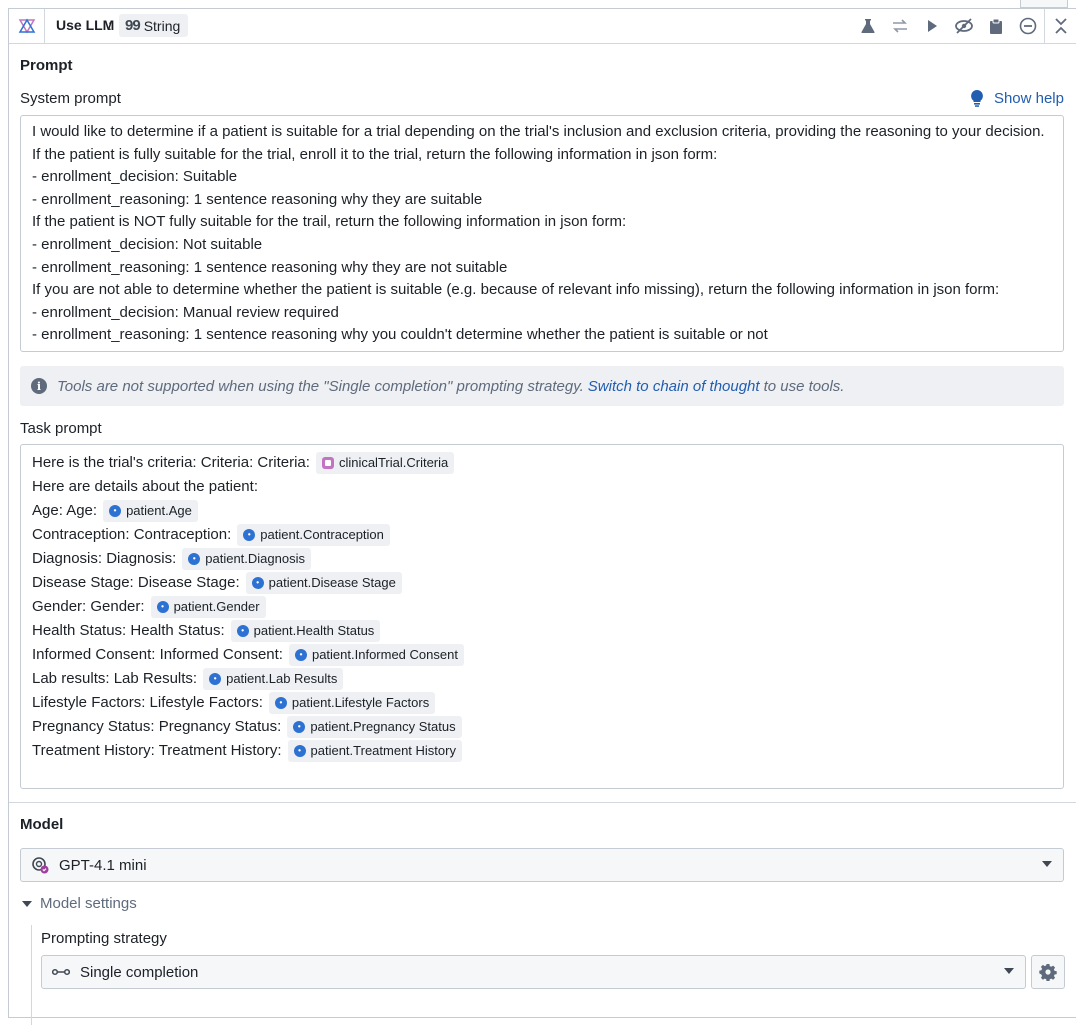 Image resolution: width=1078 pixels, height=1025 pixels. I want to click on task-prompt-text: Health Status: Health Status:, so click(128, 630).